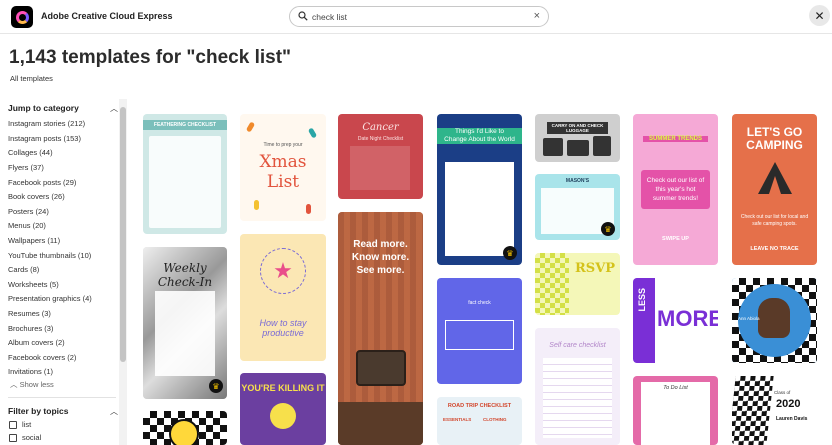 Image resolution: width=832 pixels, height=445 pixels. What do you see at coordinates (577, 138) in the screenshot?
I see `template-card: CARRY ON AND CHECK LUGGAGE` at bounding box center [577, 138].